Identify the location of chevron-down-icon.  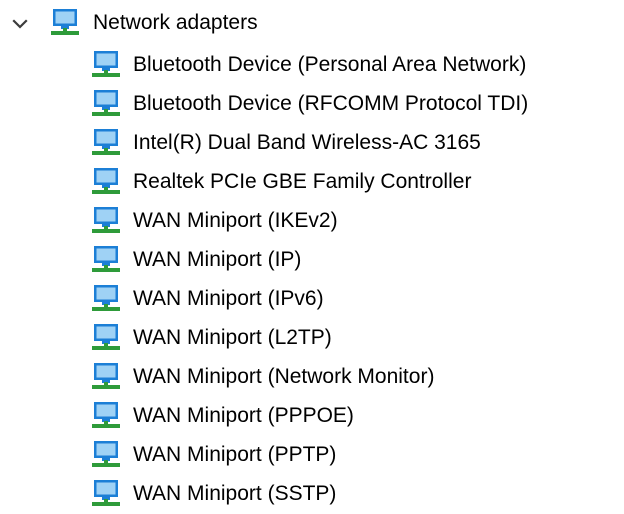
(20, 24).